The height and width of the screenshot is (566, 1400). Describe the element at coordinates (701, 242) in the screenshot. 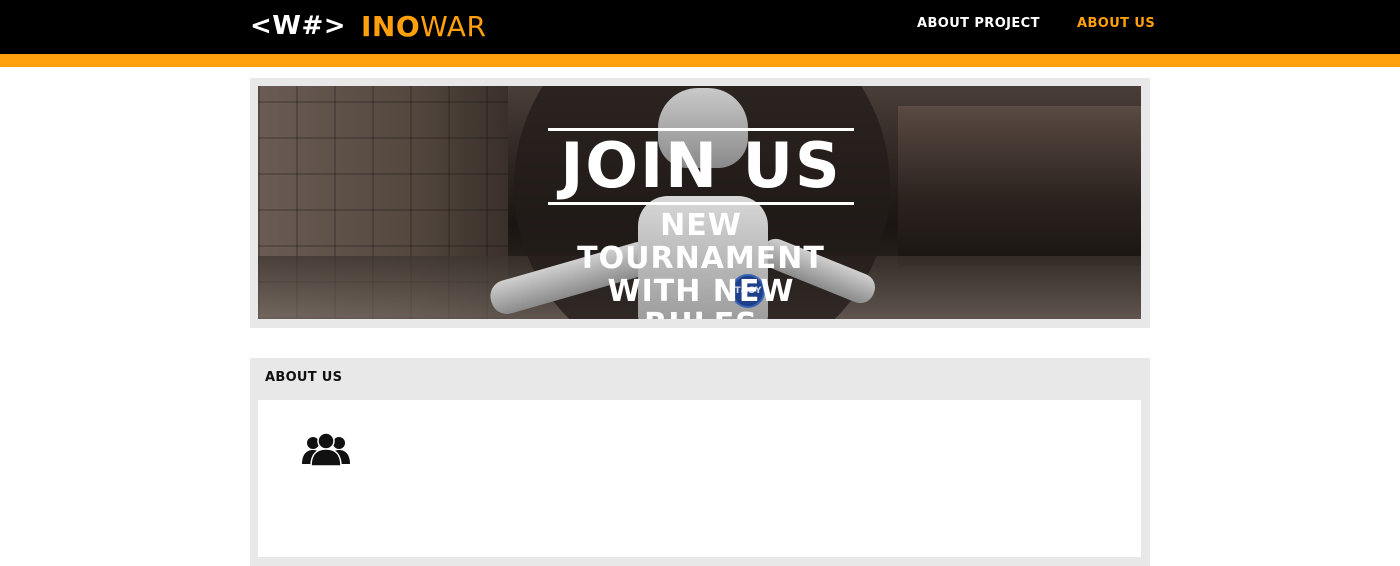

I see `banner-subtitle-line-1: NEW TOURNAMENT` at that location.